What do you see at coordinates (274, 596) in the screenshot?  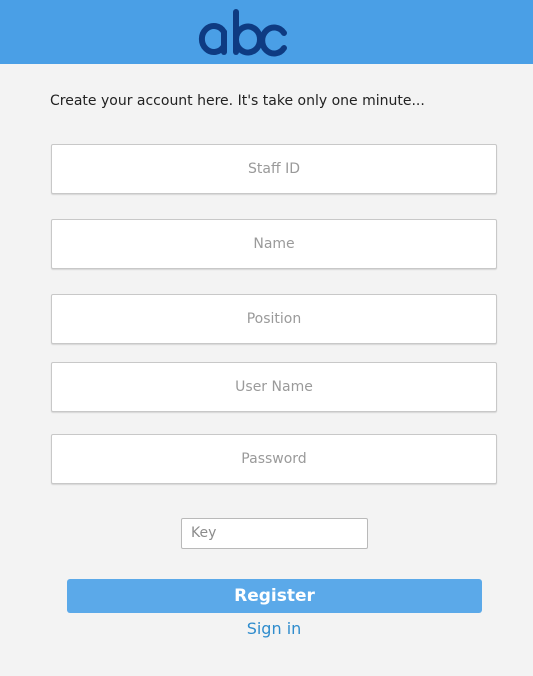 I see `register-button: Register` at bounding box center [274, 596].